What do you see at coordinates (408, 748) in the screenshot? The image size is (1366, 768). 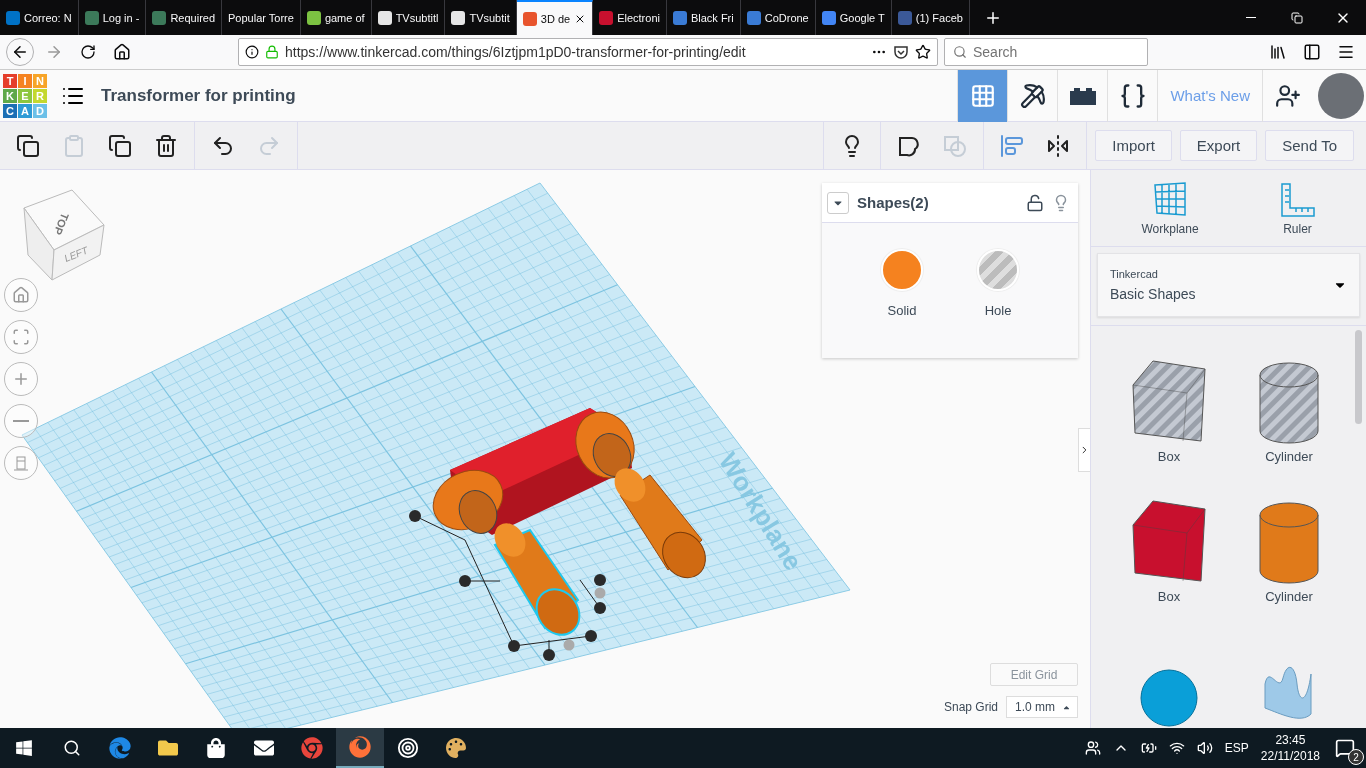 I see `target-icon` at bounding box center [408, 748].